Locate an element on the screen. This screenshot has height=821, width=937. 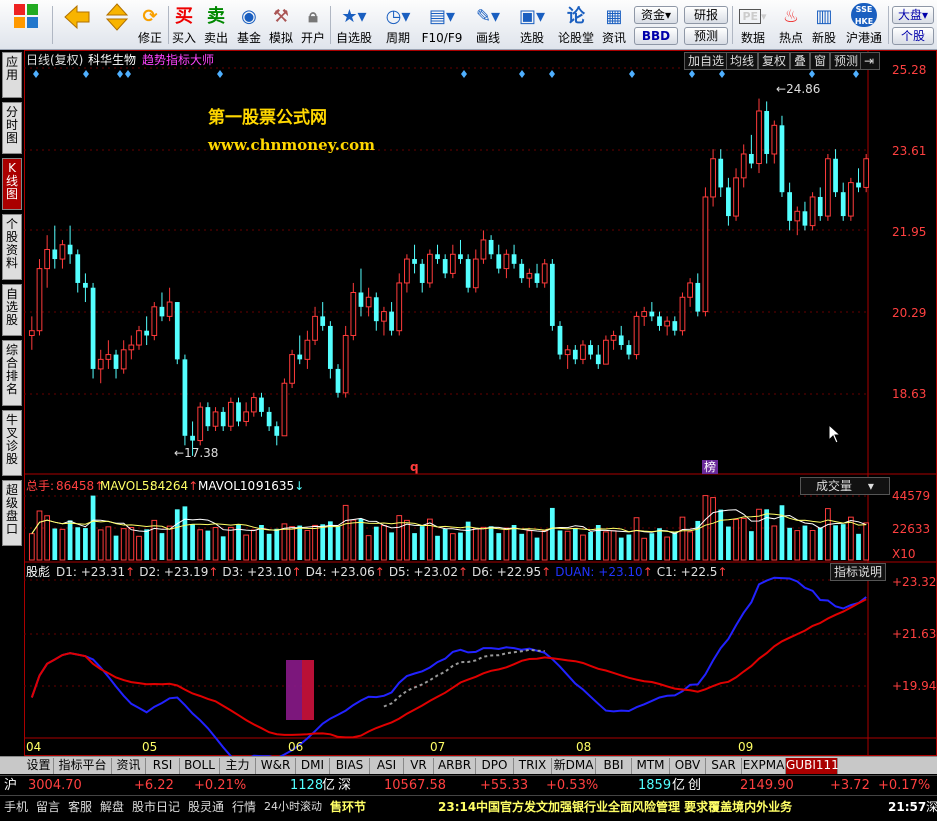
hot-button: ♨ 热点 is located at coordinates (791, 25).